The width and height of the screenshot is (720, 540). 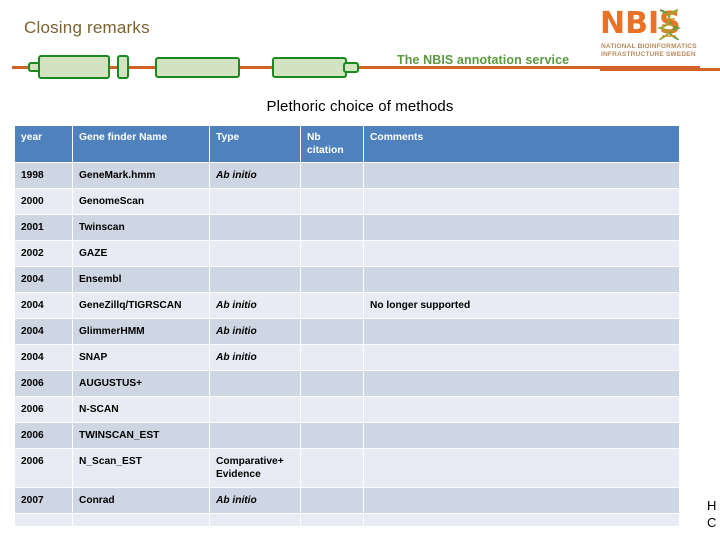 What do you see at coordinates (141, 175) in the screenshot?
I see `cell-gene-finder-name: GeneMark.hmm` at bounding box center [141, 175].